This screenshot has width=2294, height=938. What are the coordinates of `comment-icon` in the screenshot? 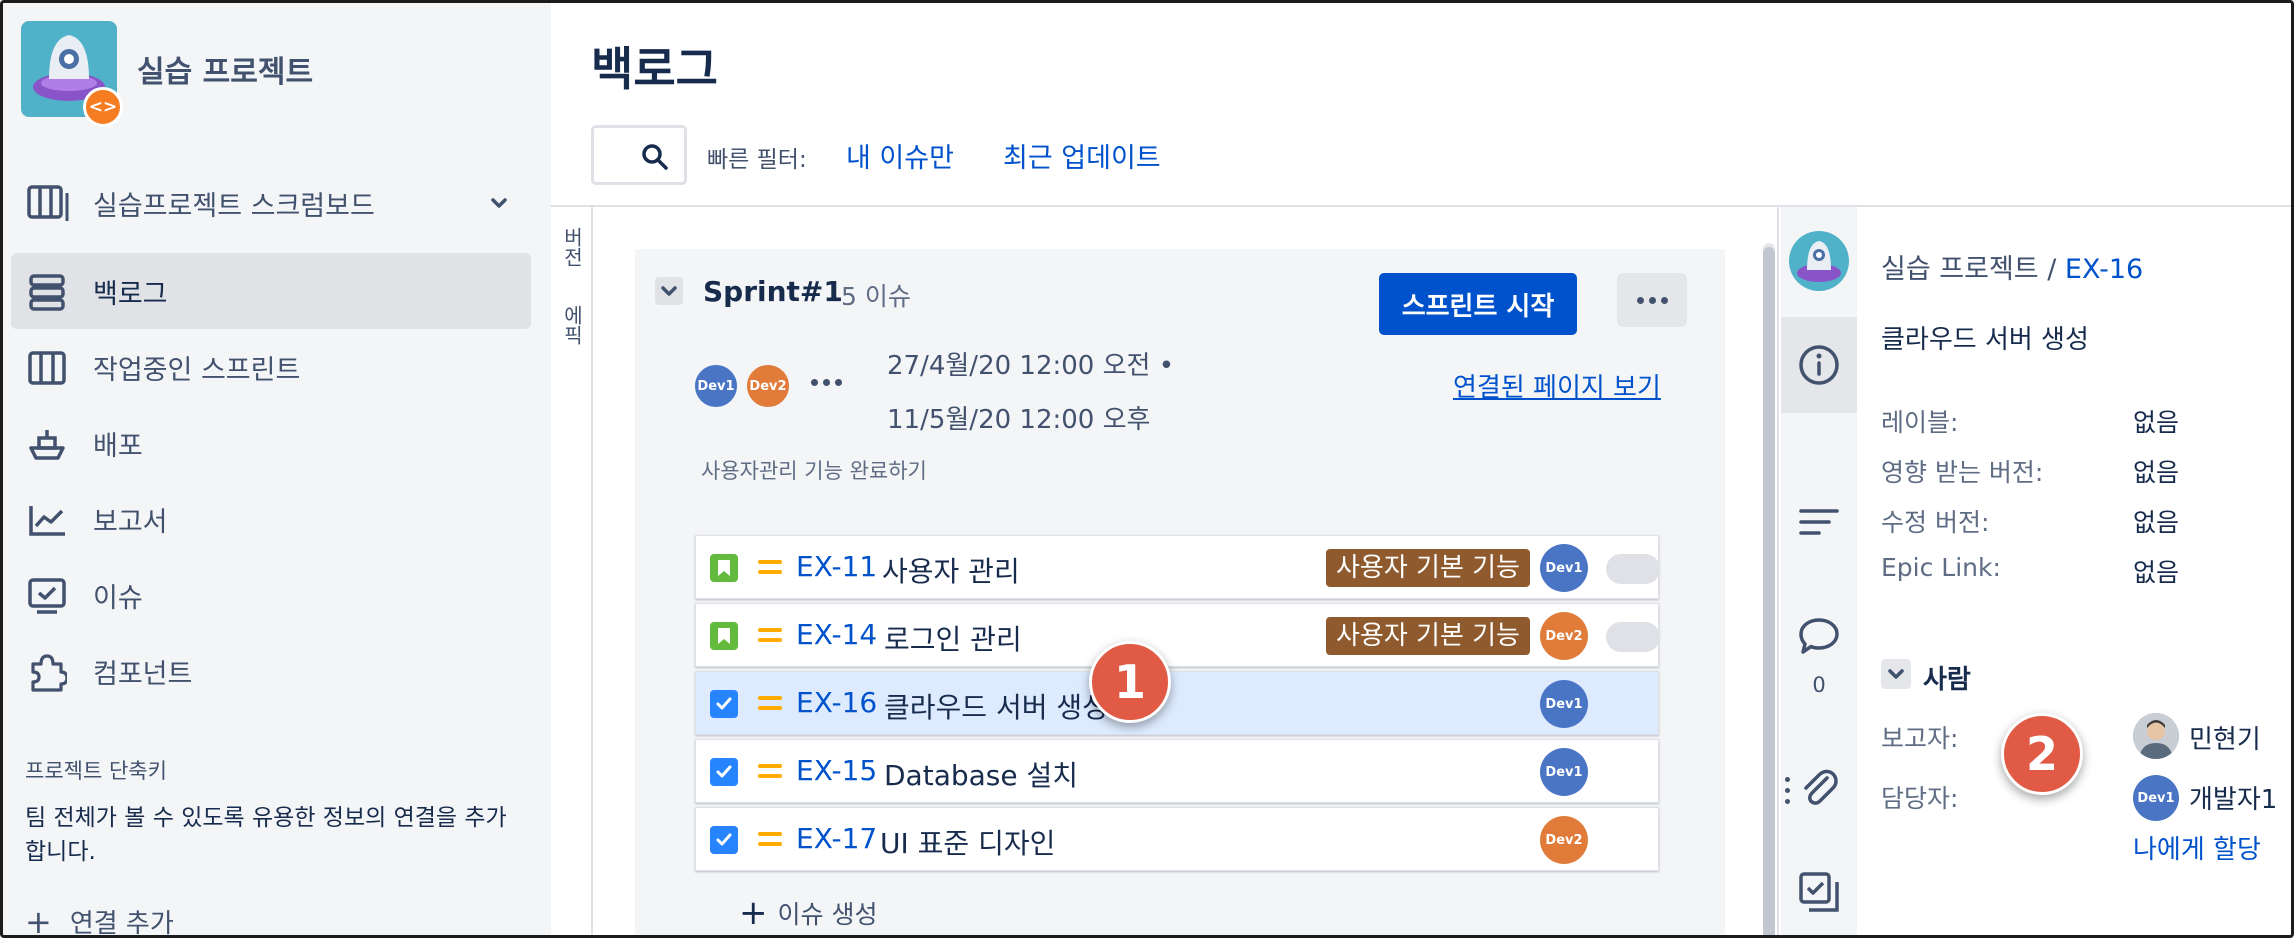 It's located at (1819, 636).